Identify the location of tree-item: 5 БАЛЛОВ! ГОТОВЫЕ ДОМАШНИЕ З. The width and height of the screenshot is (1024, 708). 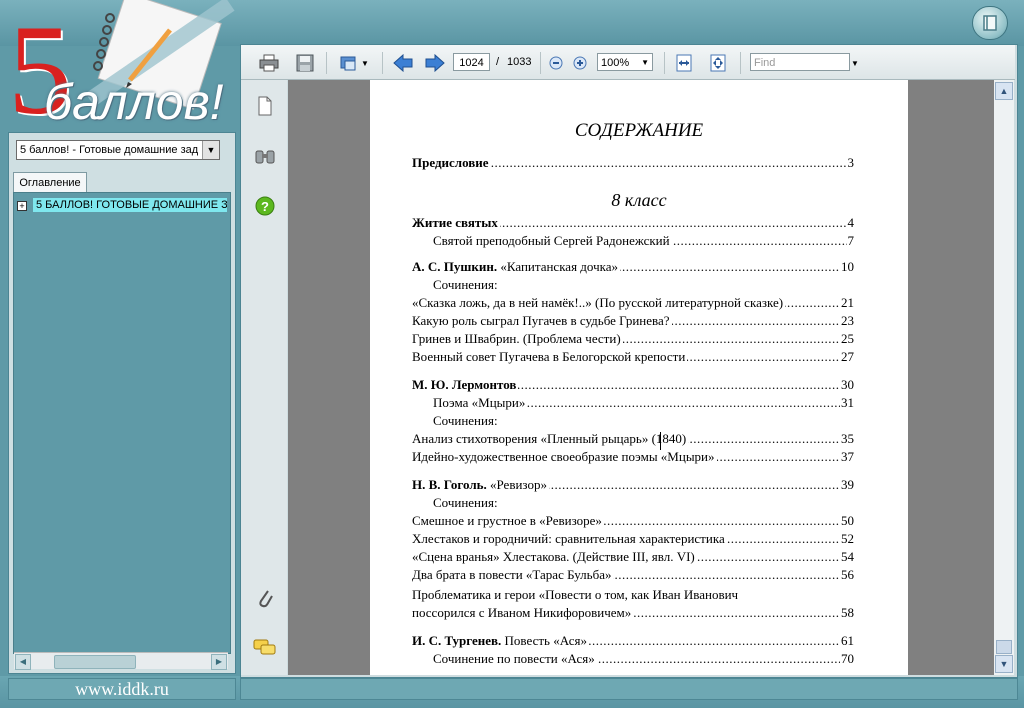
(130, 205).